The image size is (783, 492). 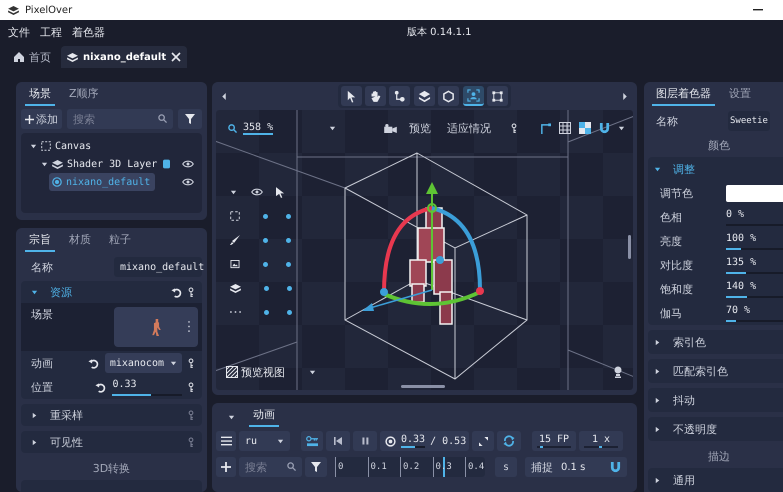 What do you see at coordinates (618, 372) in the screenshot?
I see `lamp-icon` at bounding box center [618, 372].